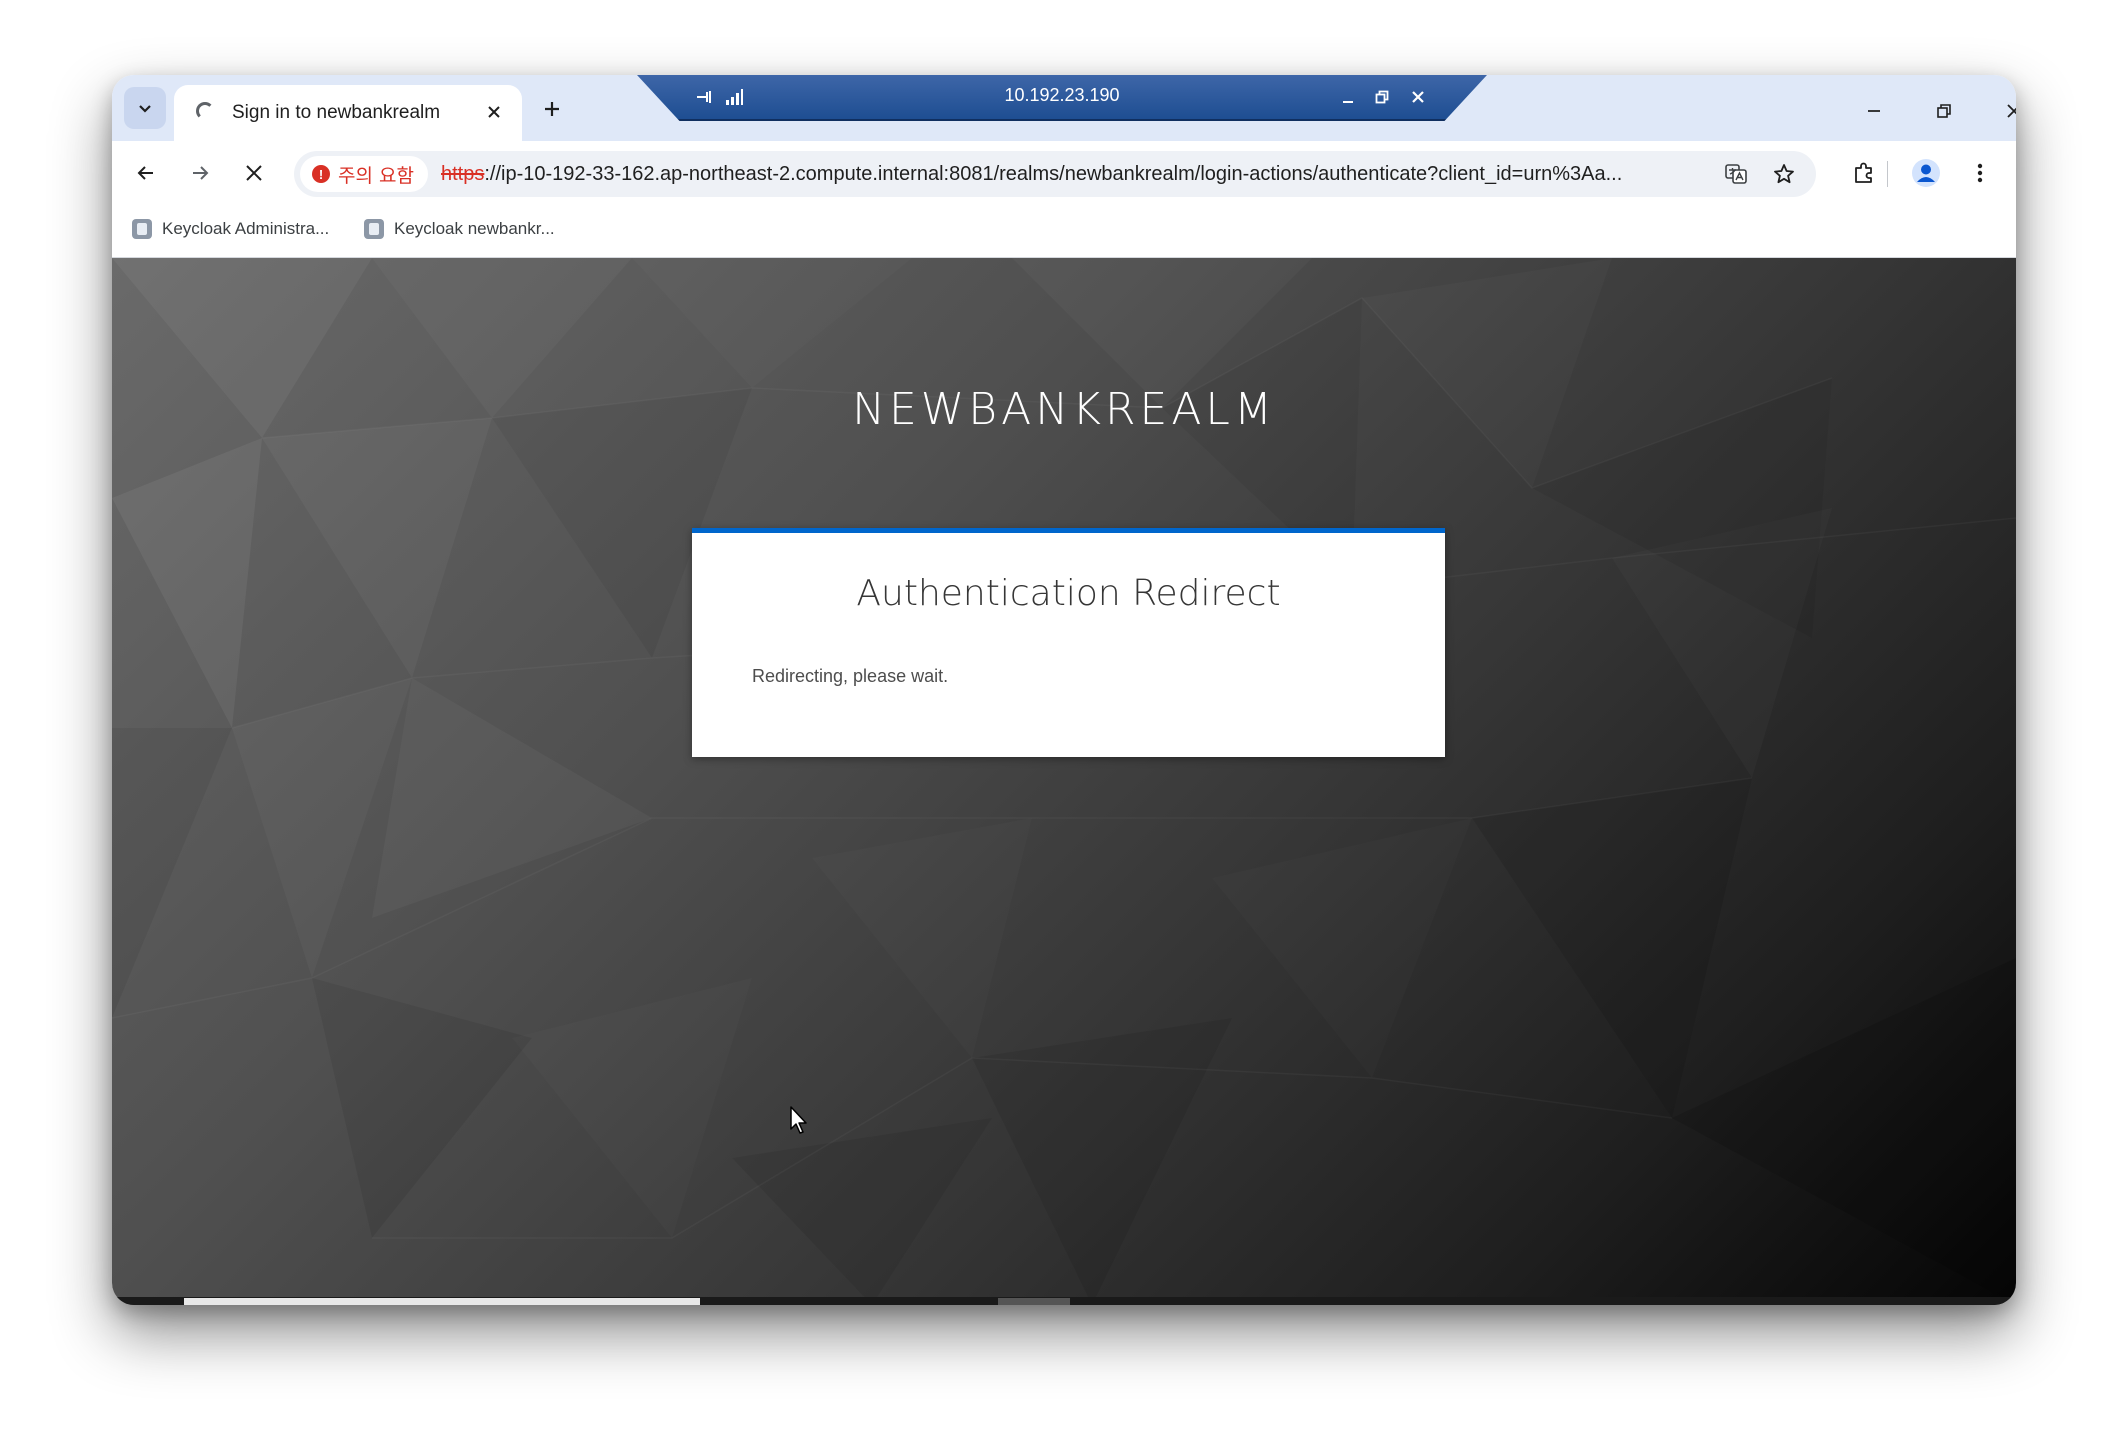  I want to click on mouse-pointer-icon, so click(798, 1120).